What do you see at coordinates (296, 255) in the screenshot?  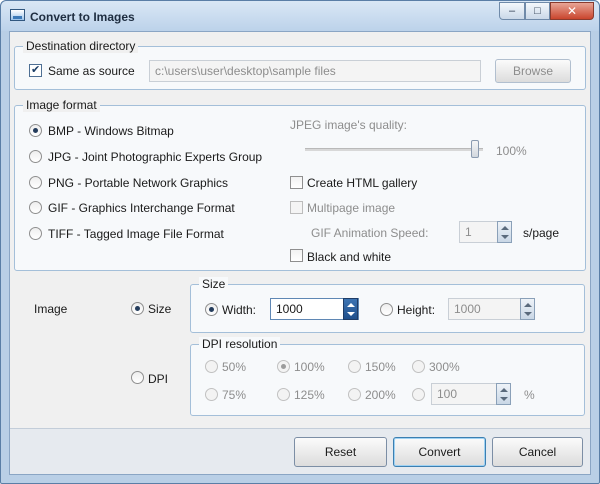 I see `black-white-checkbox` at bounding box center [296, 255].